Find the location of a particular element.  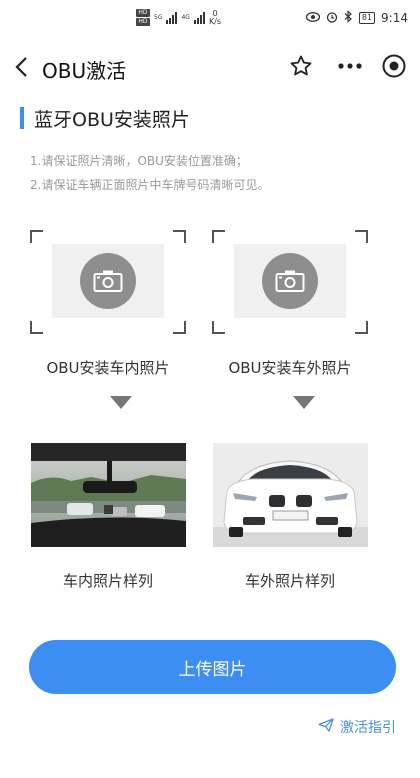

sample-interior-label: 车内照片样列 is located at coordinates (107, 581).